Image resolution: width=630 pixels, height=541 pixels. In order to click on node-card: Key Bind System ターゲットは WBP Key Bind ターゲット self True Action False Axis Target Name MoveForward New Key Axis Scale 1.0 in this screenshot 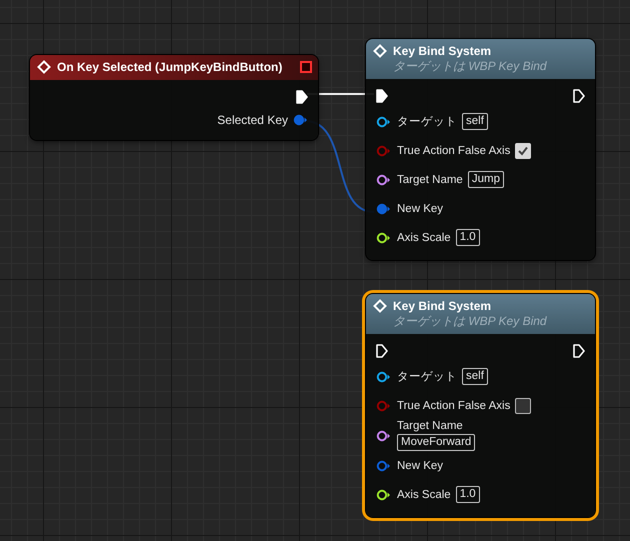, I will do `click(480, 405)`.